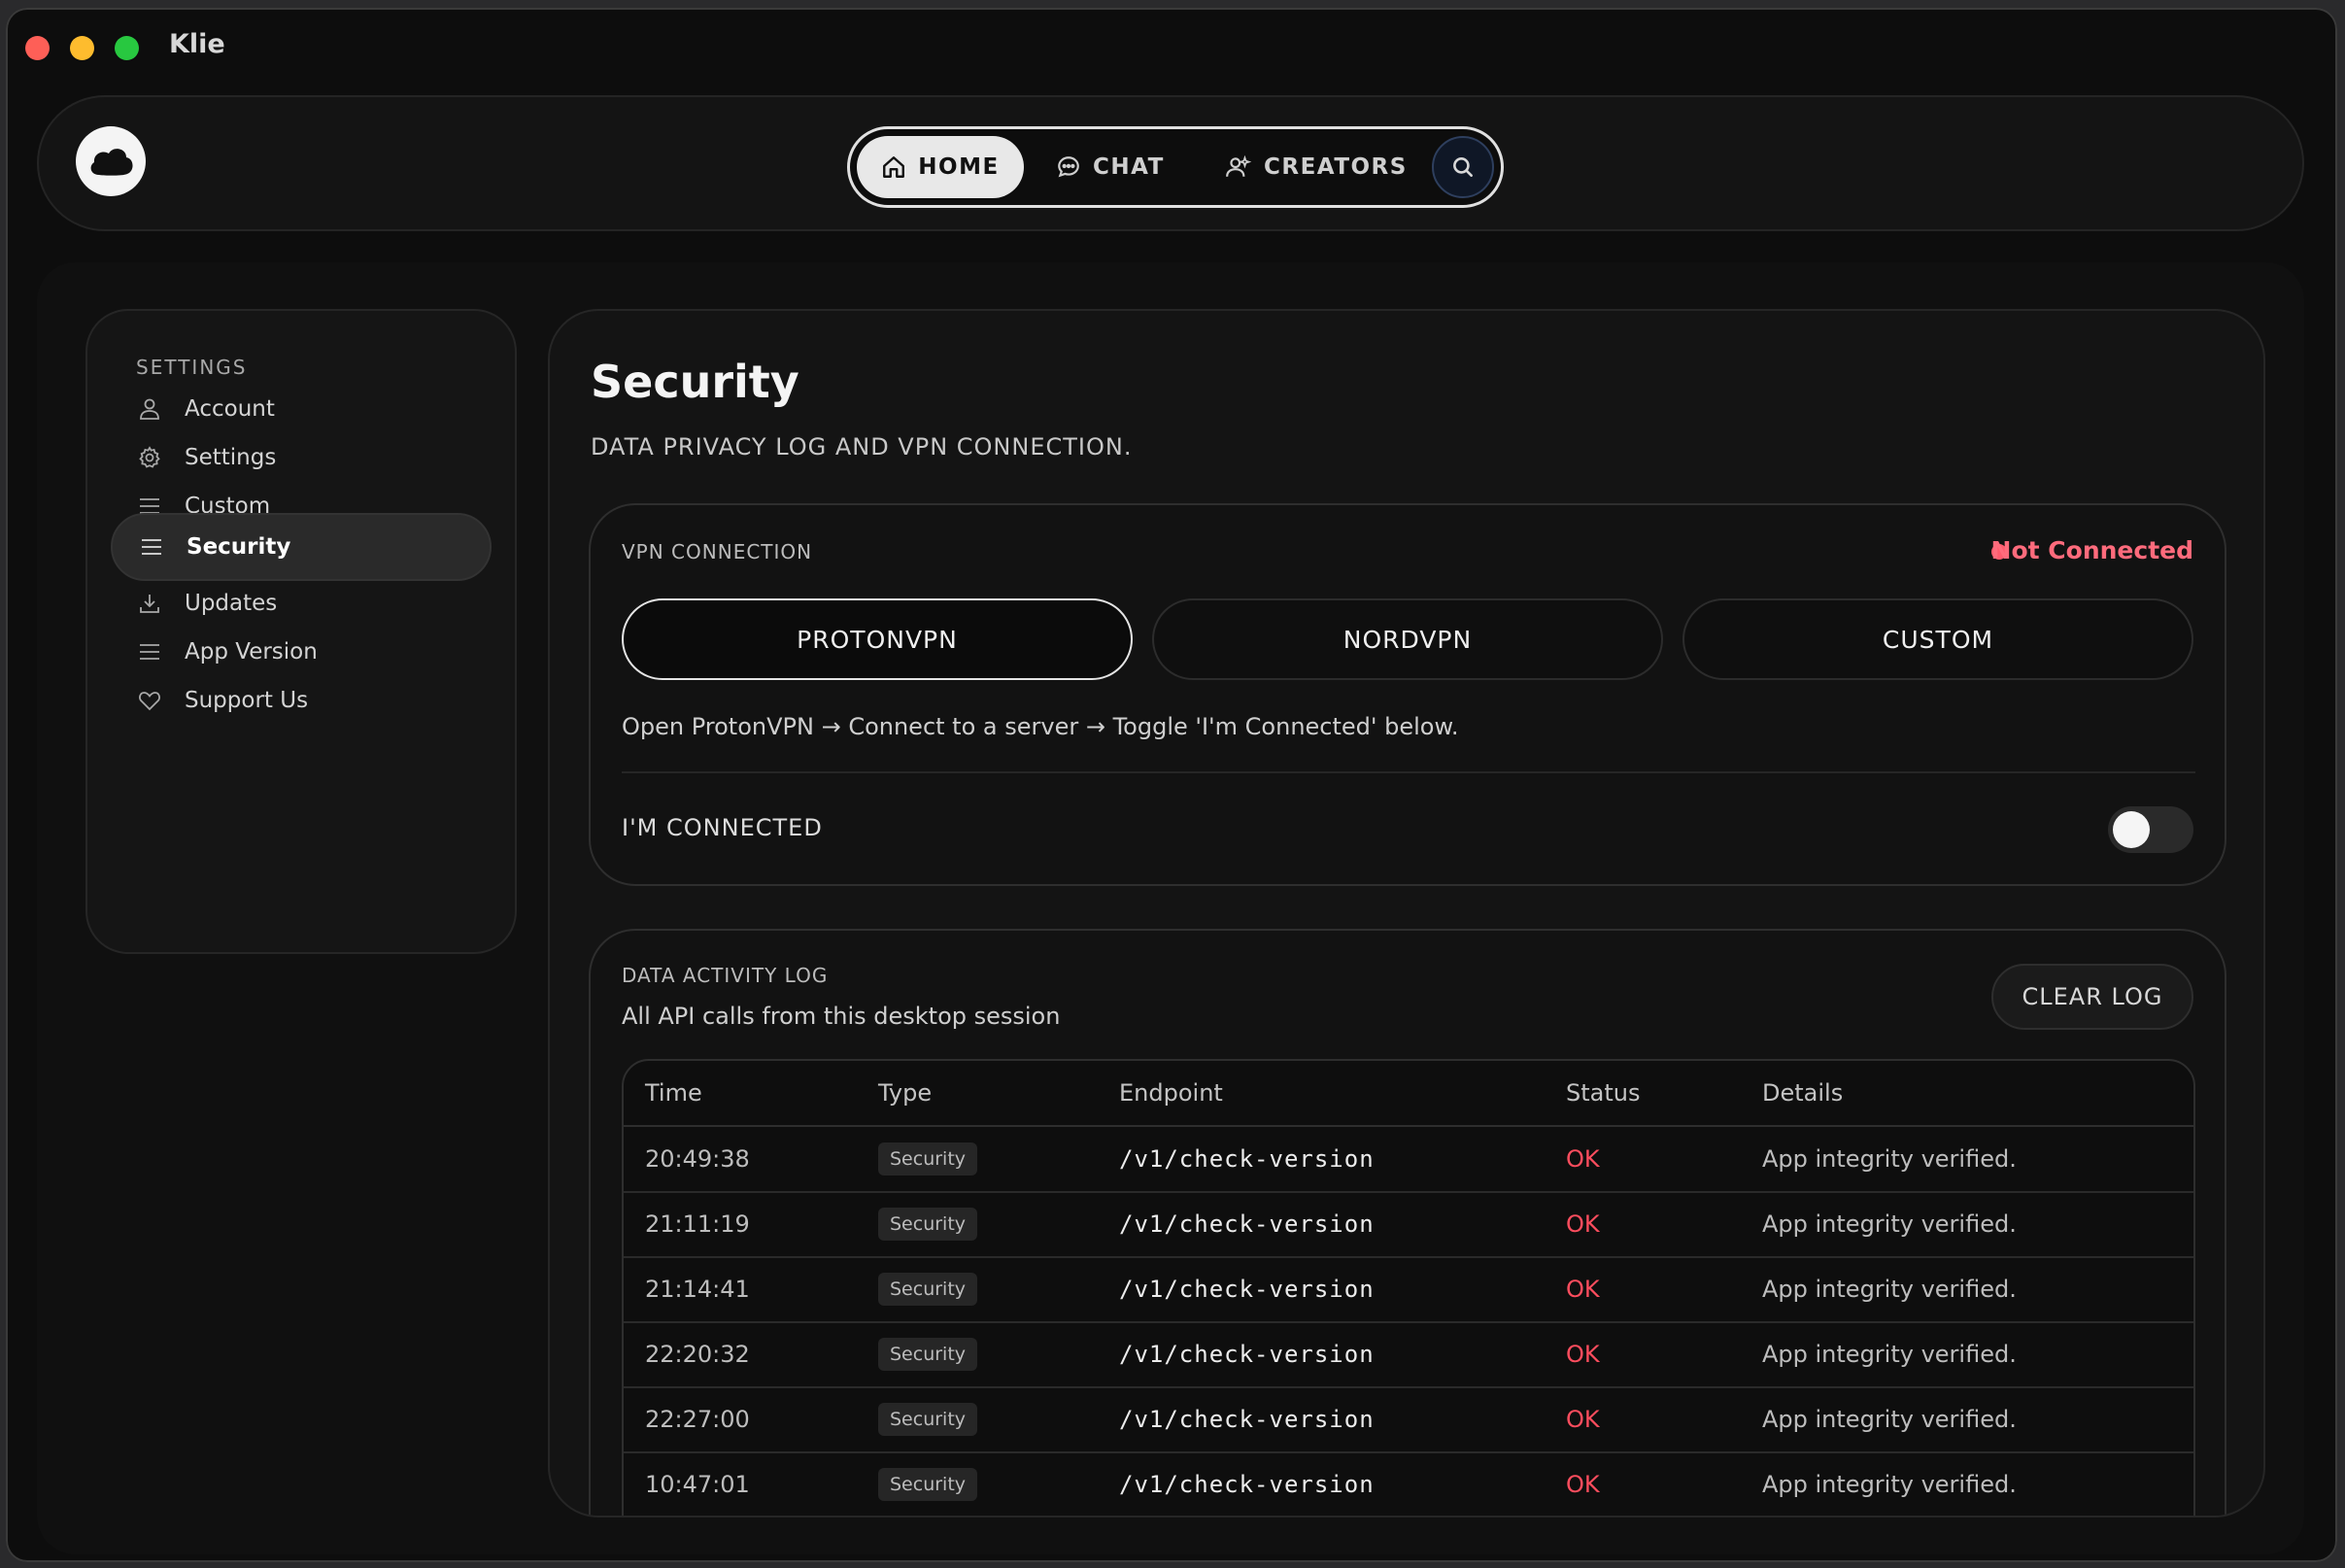  Describe the element at coordinates (1409, 1094) in the screenshot. I see `table-header: Time Type Endpoint Status Details` at that location.